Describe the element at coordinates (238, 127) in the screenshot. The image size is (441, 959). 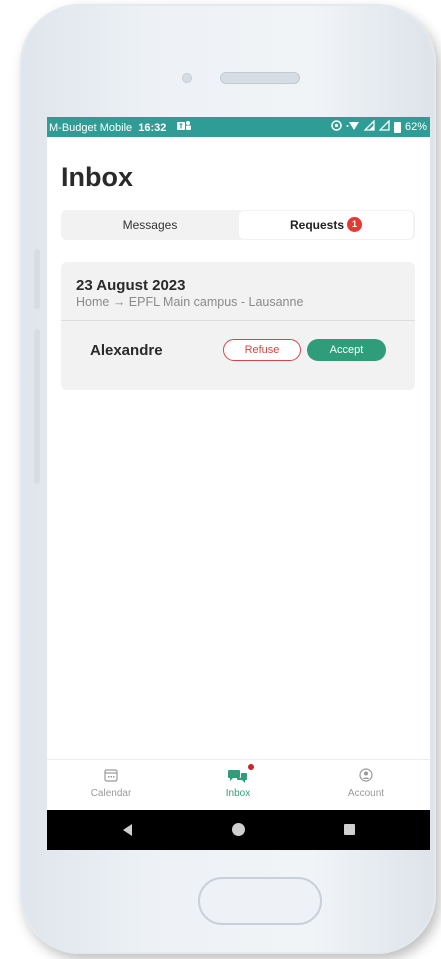
I see `status-bar: M-Budget Mobile 16:32 62%` at that location.